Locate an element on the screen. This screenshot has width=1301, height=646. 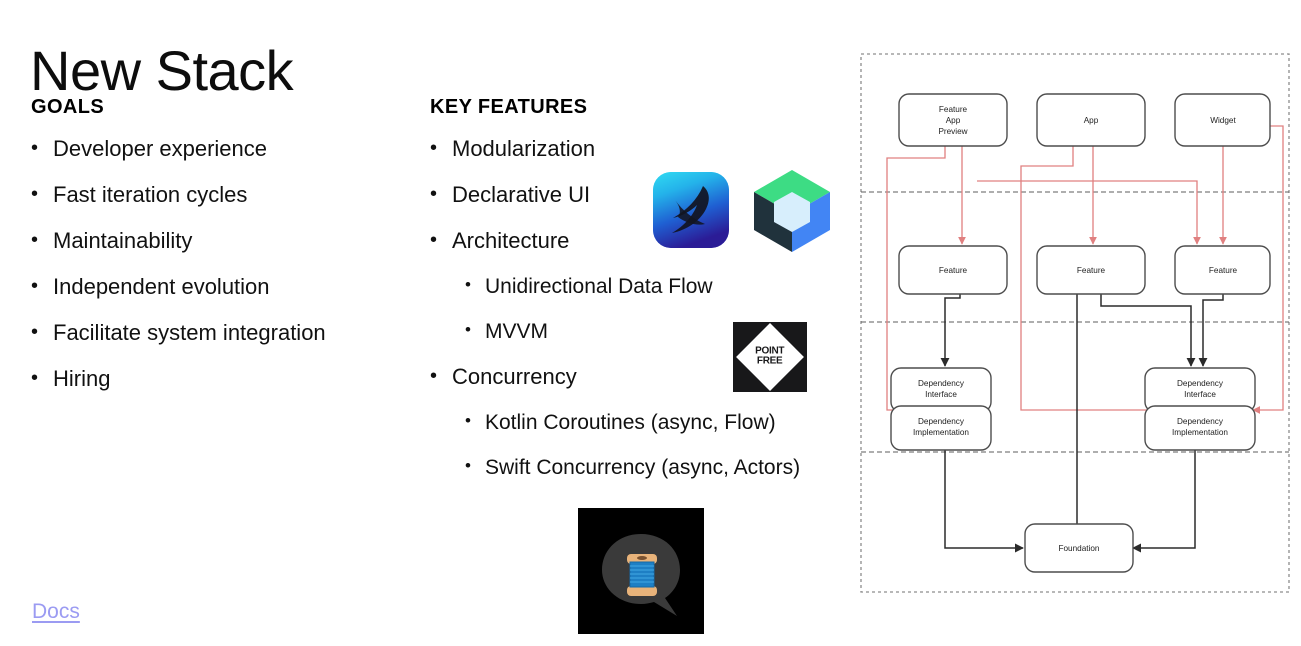
node-feature-3: Feature is located at coordinates (1222, 270).